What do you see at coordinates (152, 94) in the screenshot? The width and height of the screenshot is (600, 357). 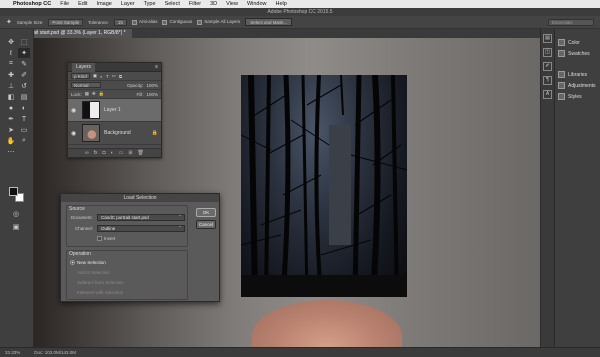 I see `fill-value: 100%` at bounding box center [152, 94].